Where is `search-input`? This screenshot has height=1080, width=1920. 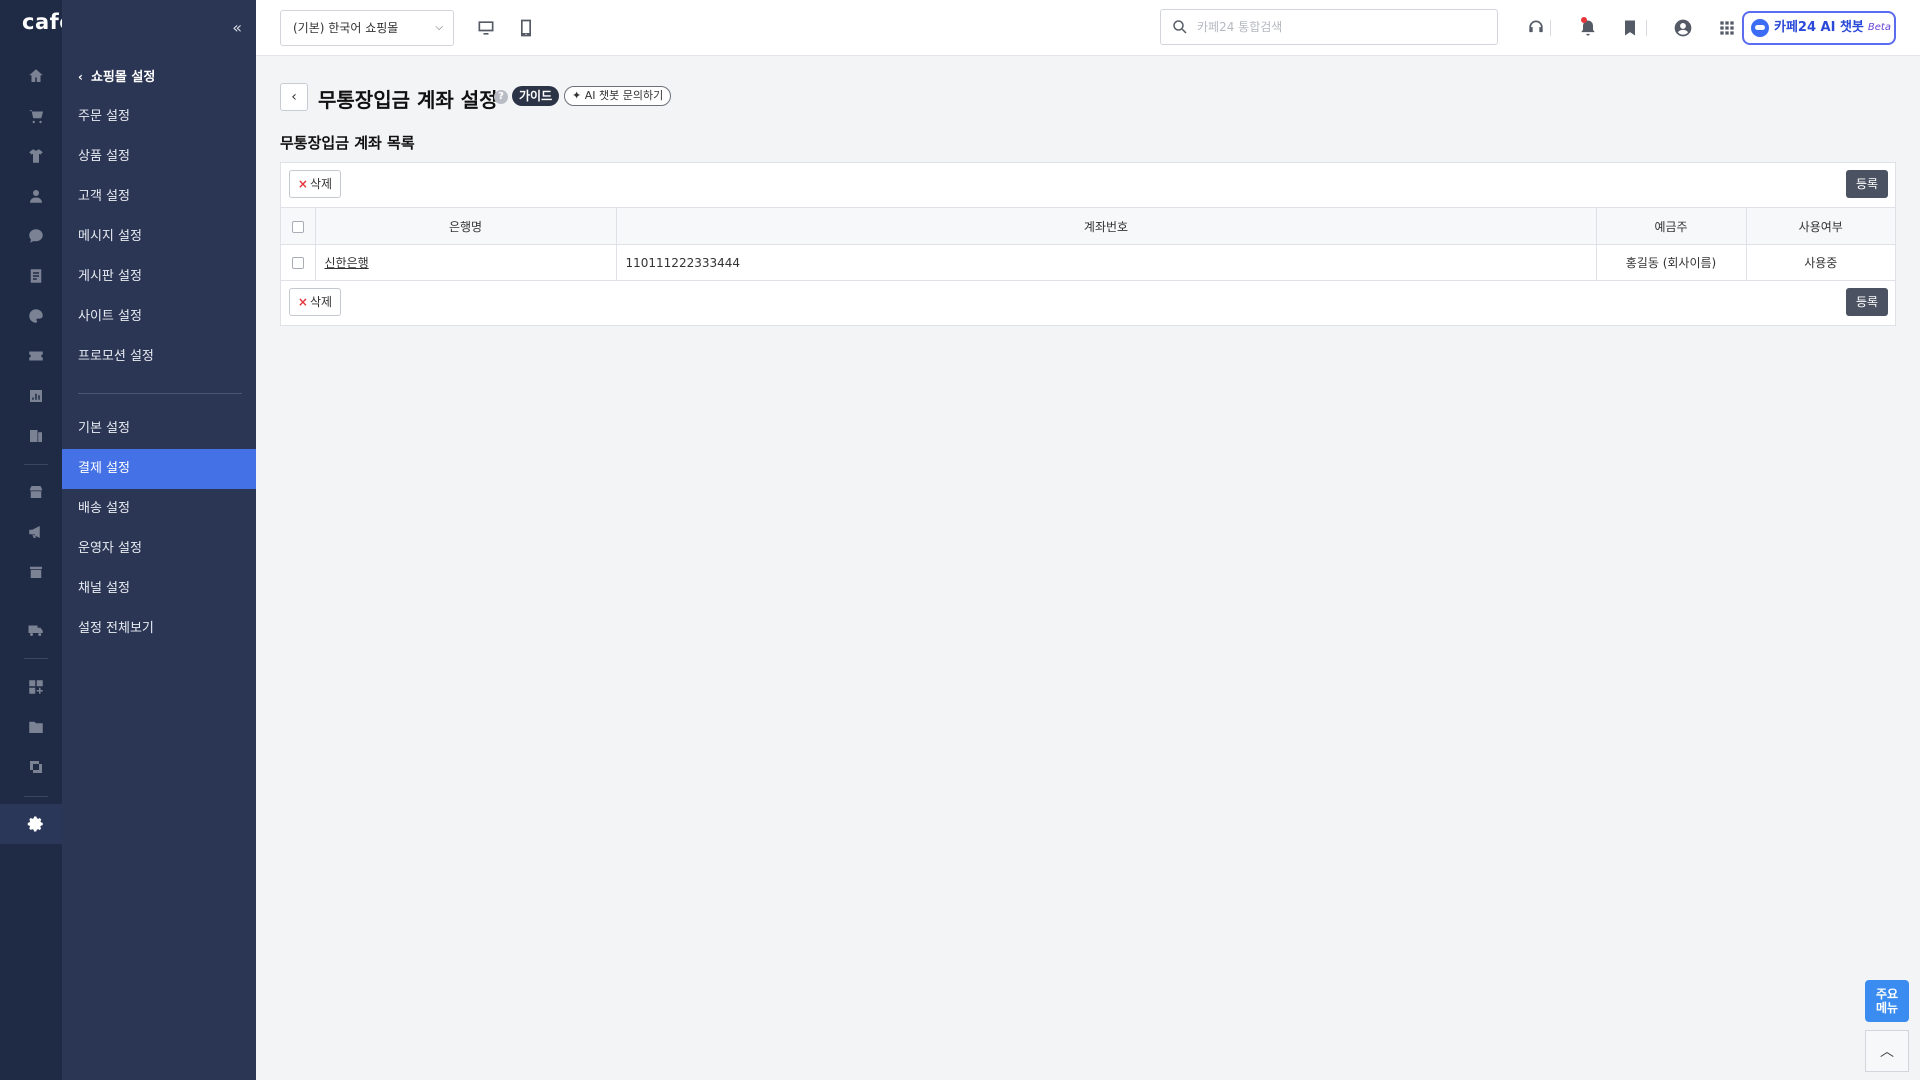 search-input is located at coordinates (1342, 27).